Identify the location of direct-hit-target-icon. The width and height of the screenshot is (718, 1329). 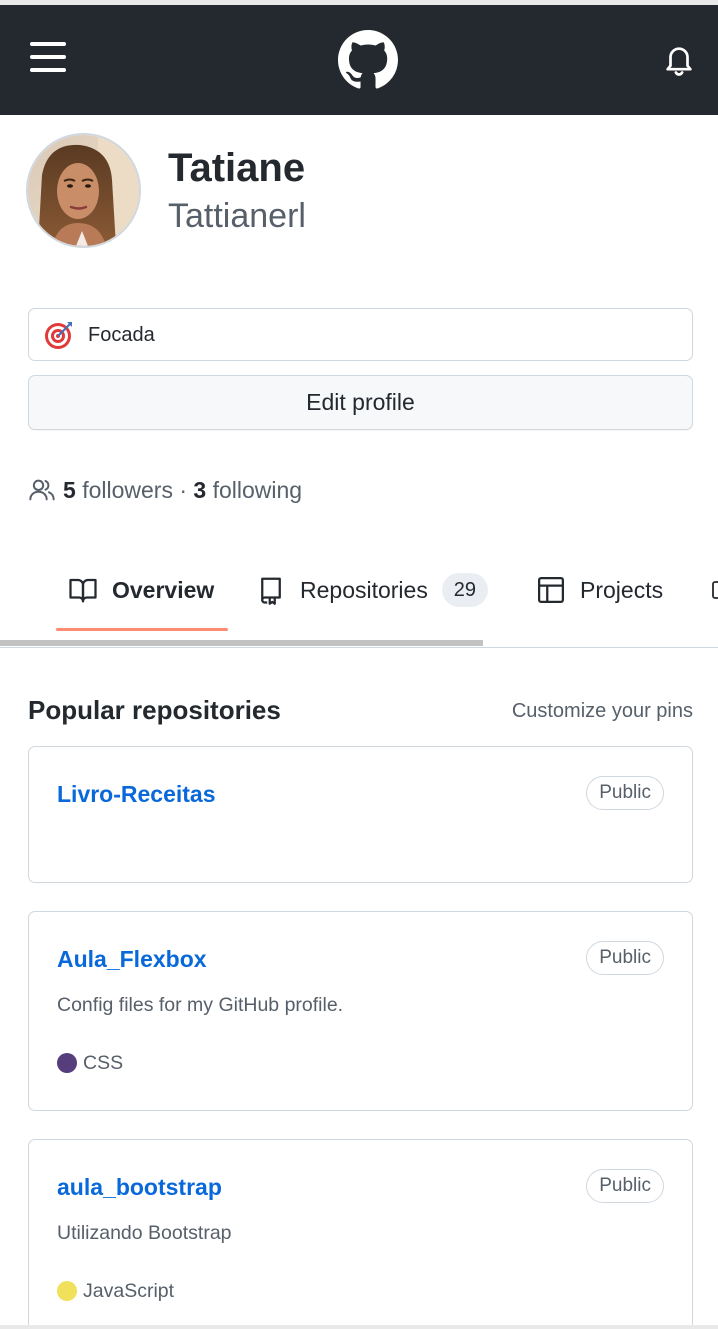
(58, 335).